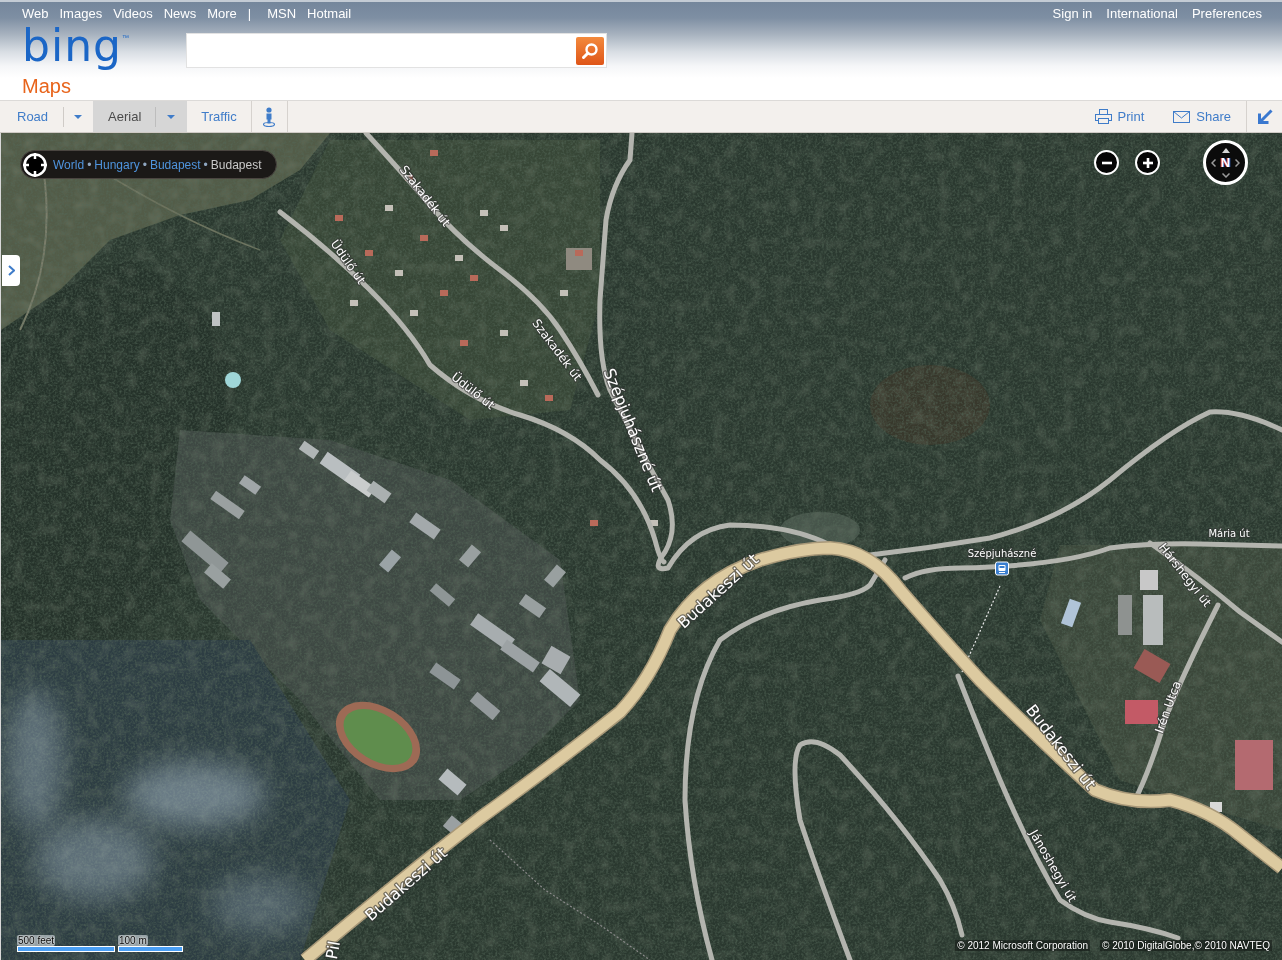 This screenshot has width=1282, height=960. Describe the element at coordinates (69, 164) in the screenshot. I see `breadcrumb-link: World` at that location.